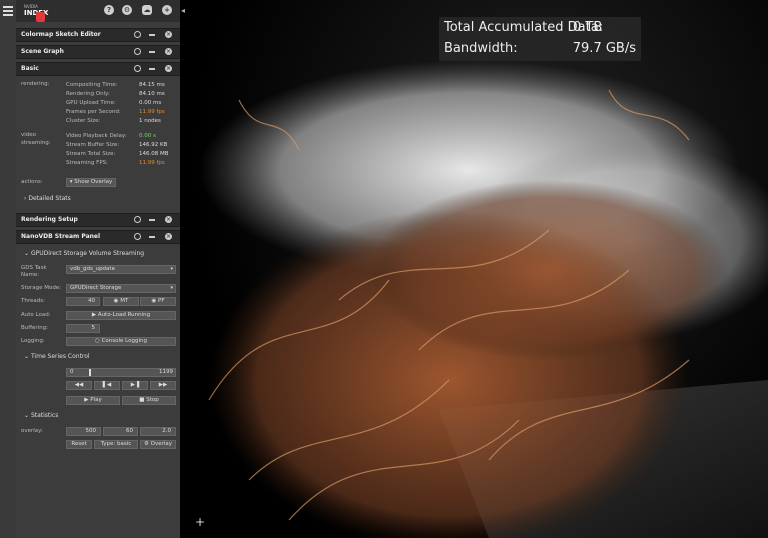 This screenshot has width=768, height=538. What do you see at coordinates (98, 52) in the screenshot?
I see `panel-header-scene-graph: Scene Graph ×` at bounding box center [98, 52].